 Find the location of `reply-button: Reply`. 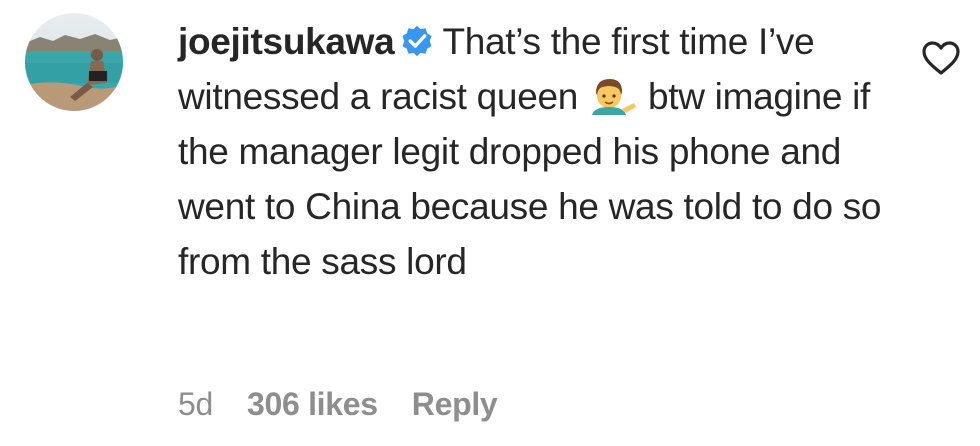

reply-button: Reply is located at coordinates (455, 404).